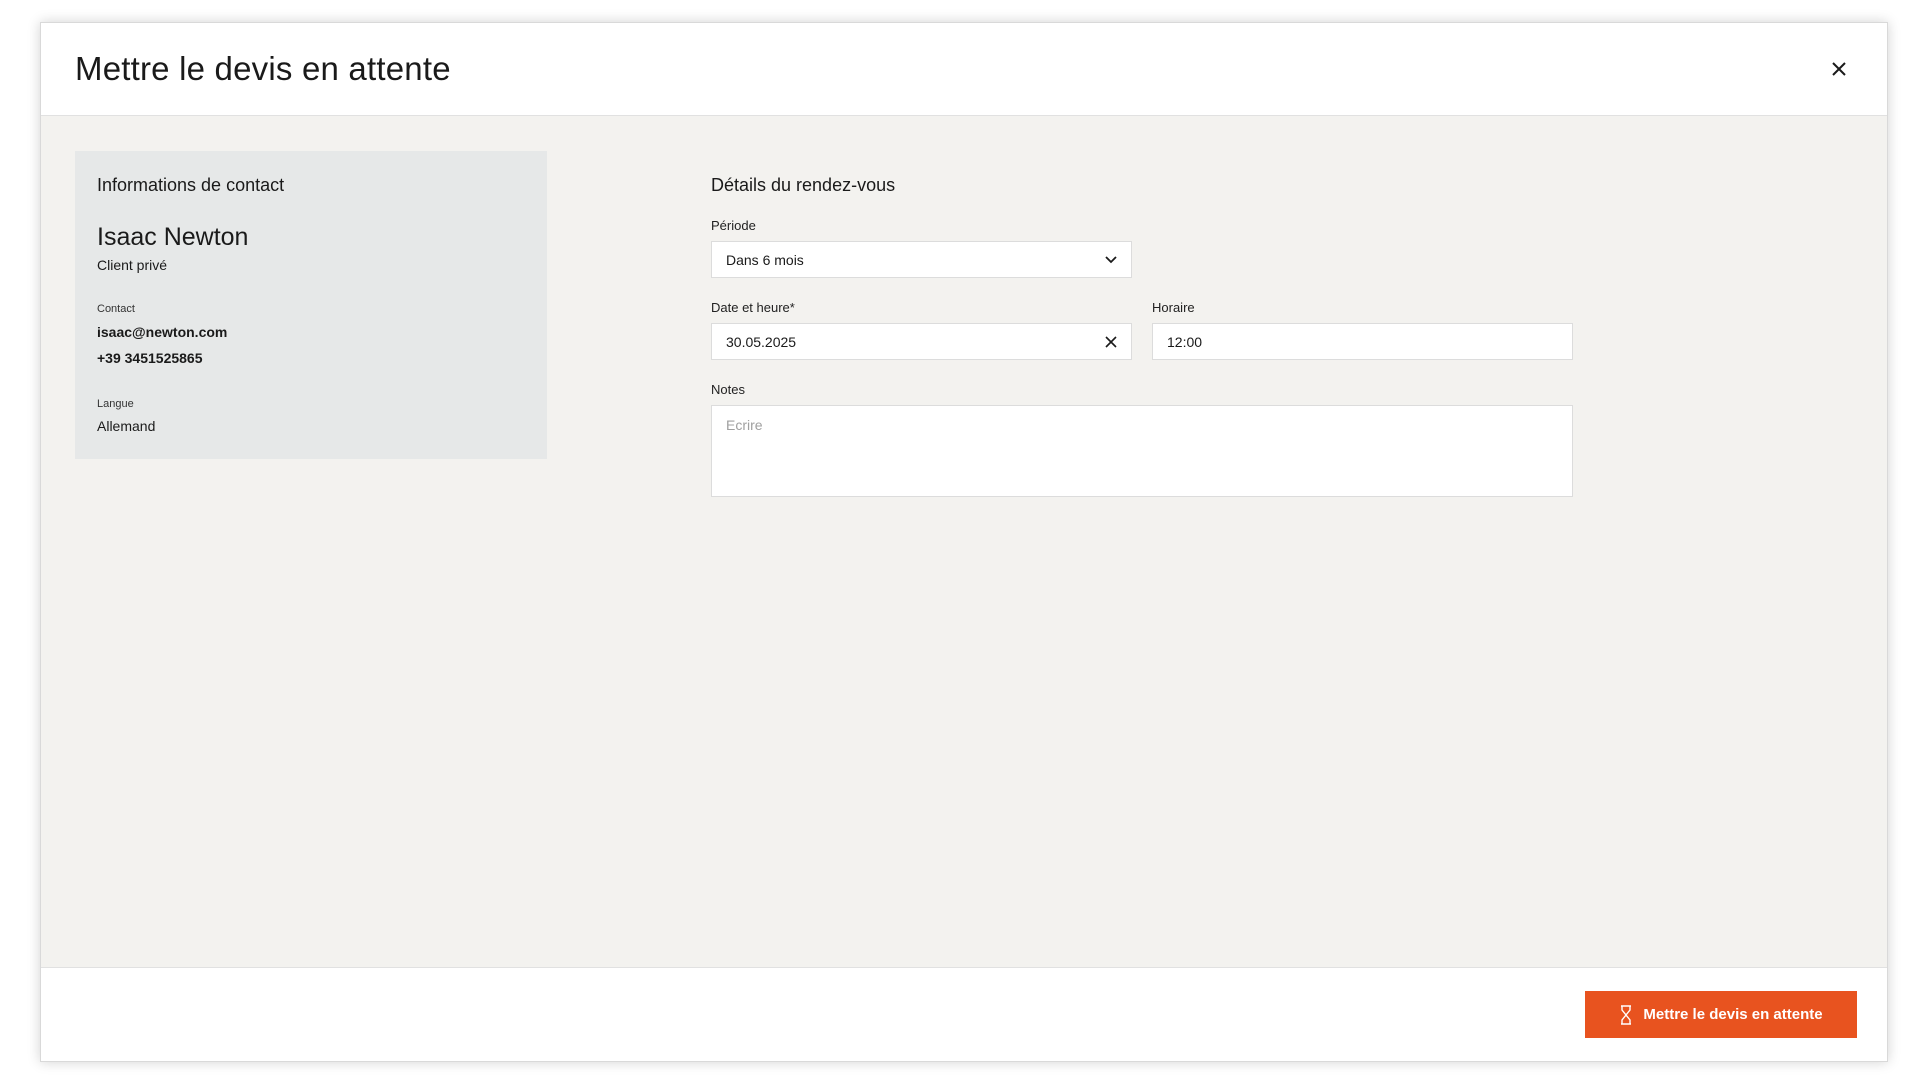  Describe the element at coordinates (126, 426) in the screenshot. I see `language-value: Allemand` at that location.